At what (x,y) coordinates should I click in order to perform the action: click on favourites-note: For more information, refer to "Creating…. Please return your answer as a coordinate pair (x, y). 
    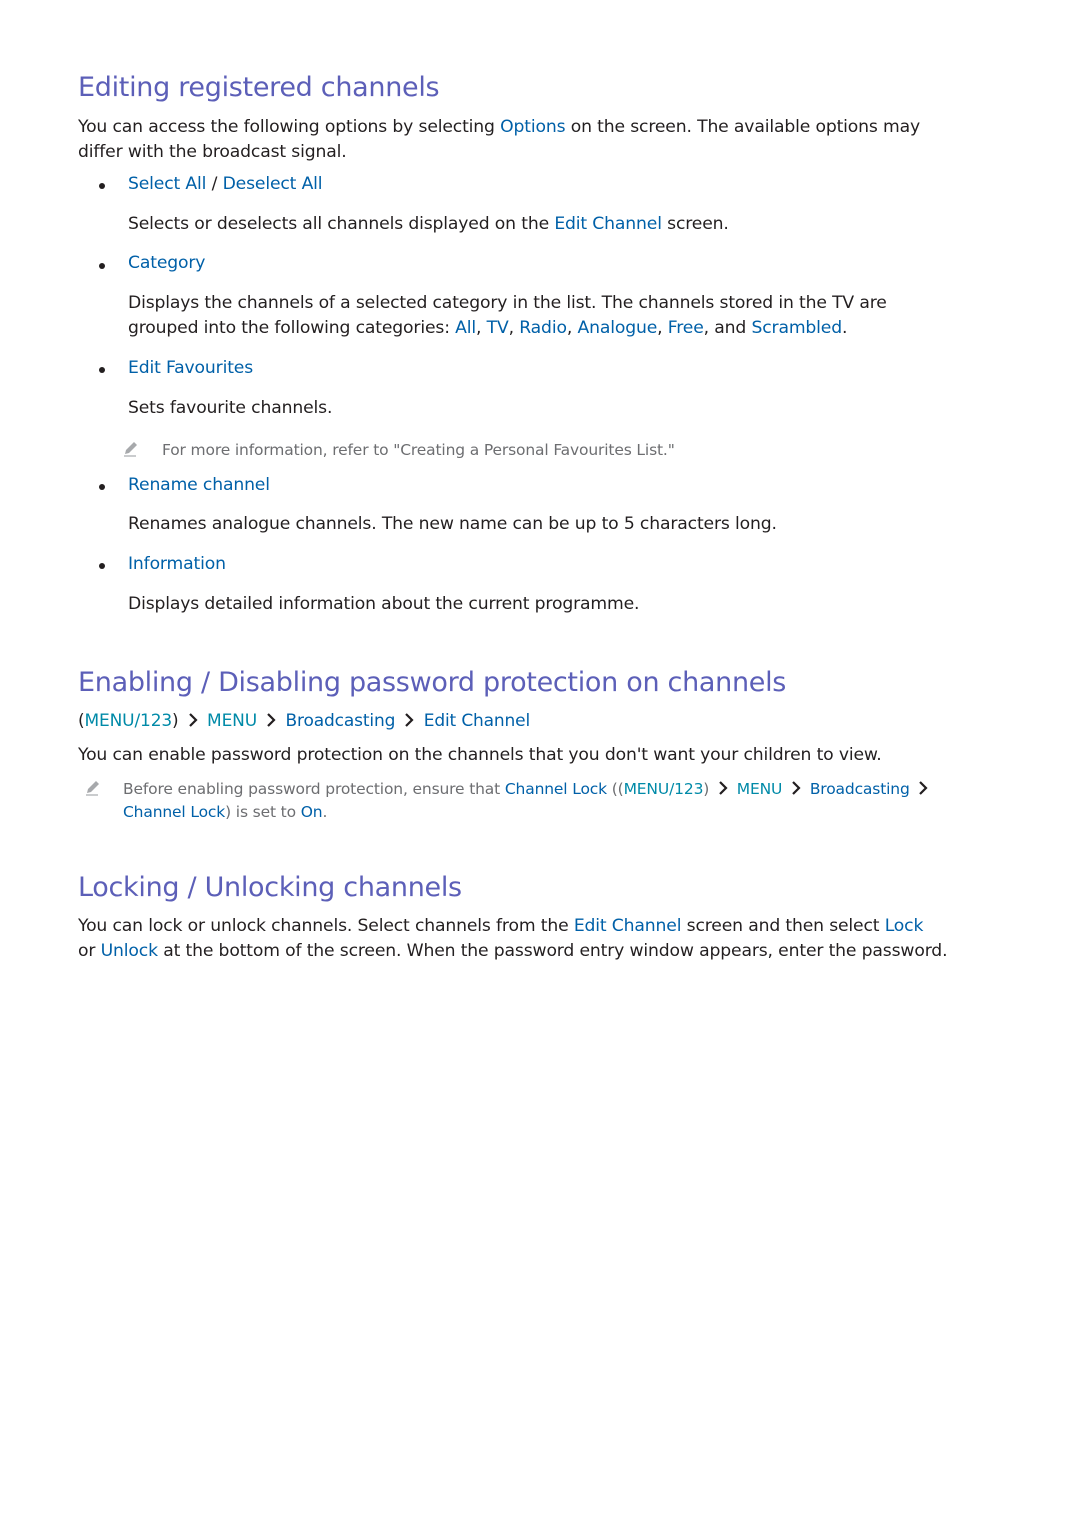
    Looking at the image, I should click on (418, 450).